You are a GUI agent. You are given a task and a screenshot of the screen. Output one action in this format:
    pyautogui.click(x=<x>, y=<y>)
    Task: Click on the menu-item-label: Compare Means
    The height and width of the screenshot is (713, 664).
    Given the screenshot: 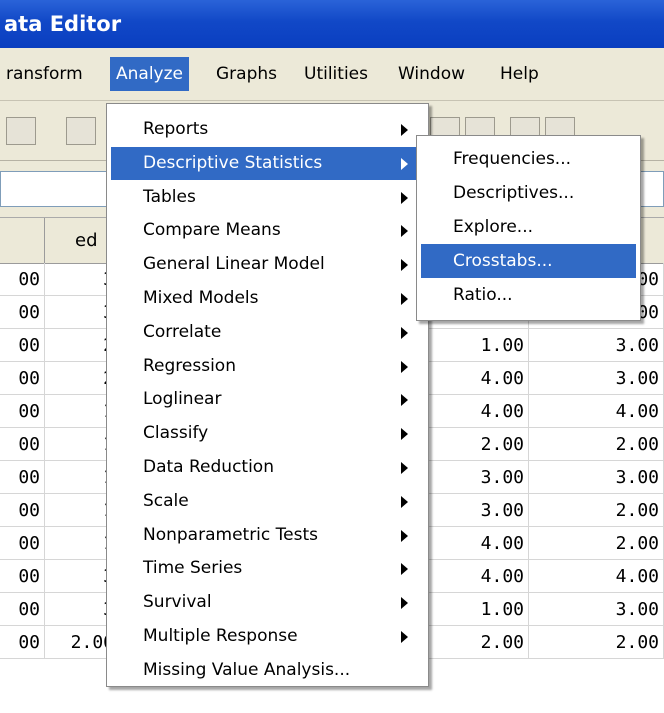 What is the action you would take?
    pyautogui.click(x=212, y=230)
    